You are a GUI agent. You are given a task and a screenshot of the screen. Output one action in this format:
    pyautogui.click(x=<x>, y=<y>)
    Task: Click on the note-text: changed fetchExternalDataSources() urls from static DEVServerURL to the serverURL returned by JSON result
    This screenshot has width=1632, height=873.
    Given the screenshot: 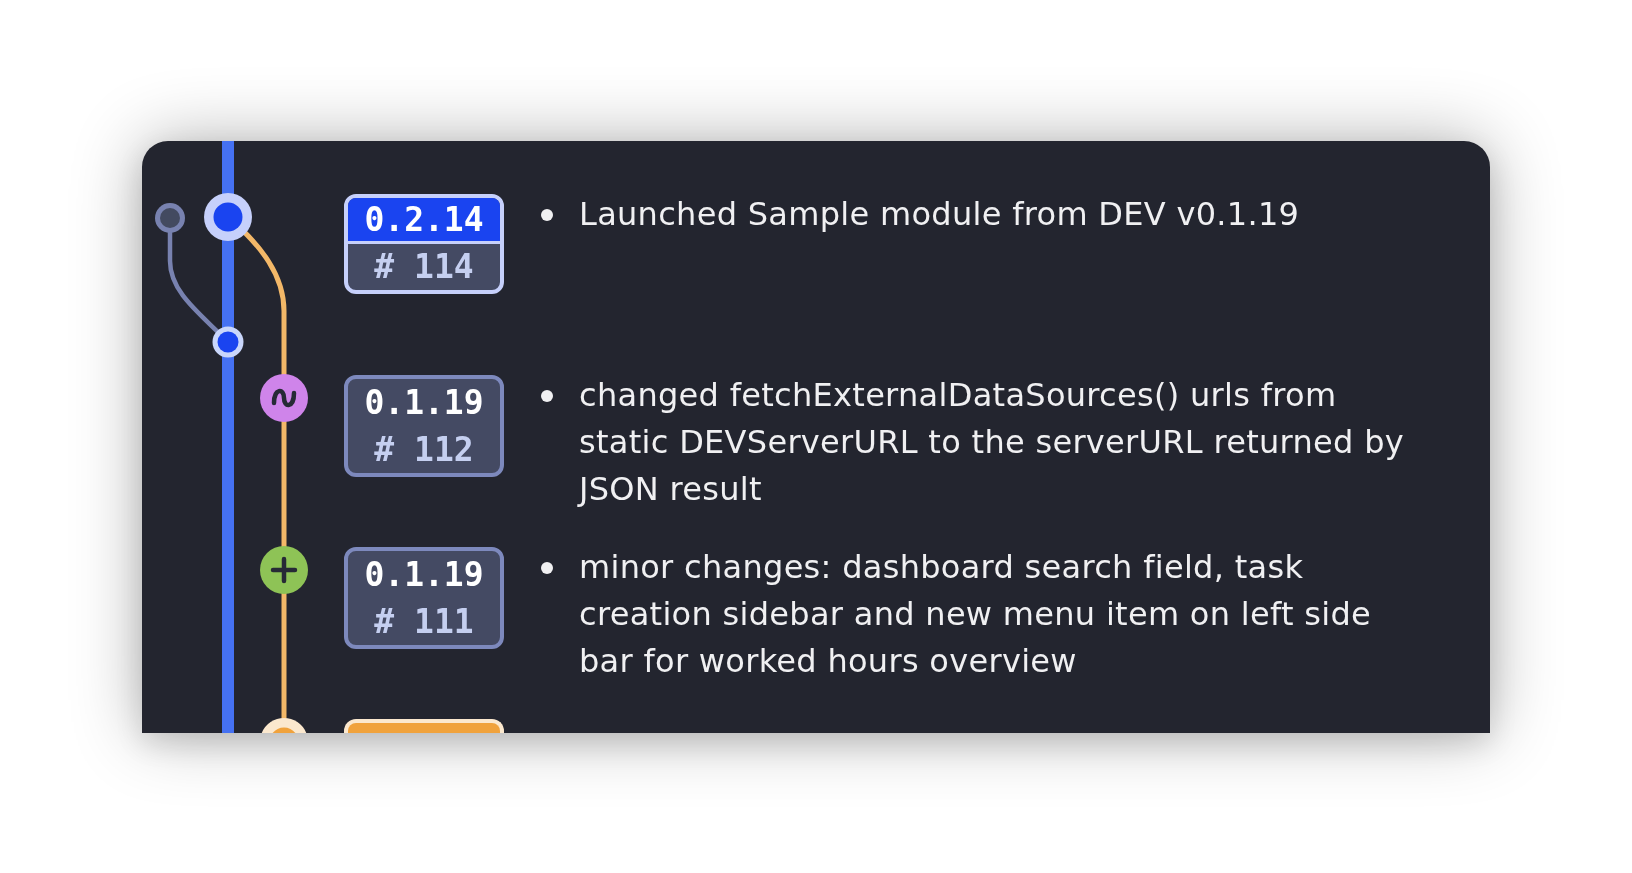 What is the action you would take?
    pyautogui.click(x=992, y=442)
    